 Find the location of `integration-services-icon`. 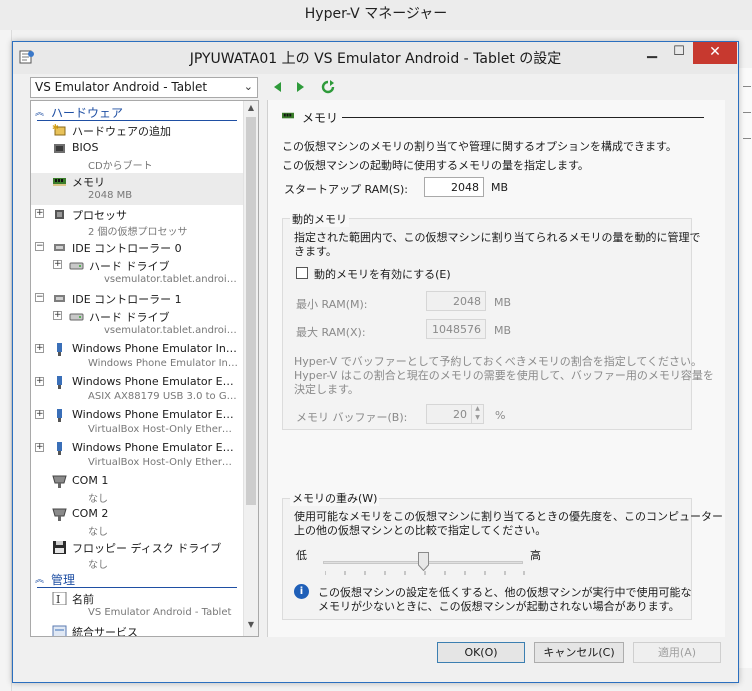

integration-services-icon is located at coordinates (59, 630).